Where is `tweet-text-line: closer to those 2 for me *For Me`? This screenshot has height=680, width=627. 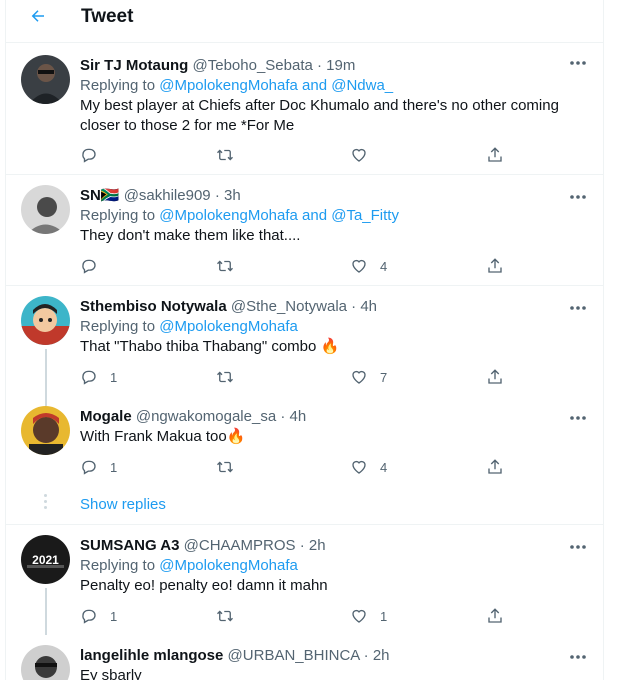
tweet-text-line: closer to those 2 for me *For Me is located at coordinates (187, 125).